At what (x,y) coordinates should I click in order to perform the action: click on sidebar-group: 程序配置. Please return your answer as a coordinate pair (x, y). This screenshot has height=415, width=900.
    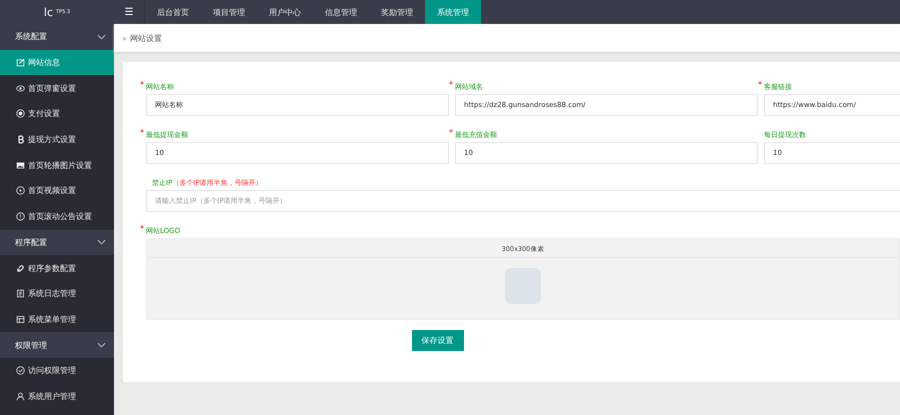
    Looking at the image, I should click on (57, 243).